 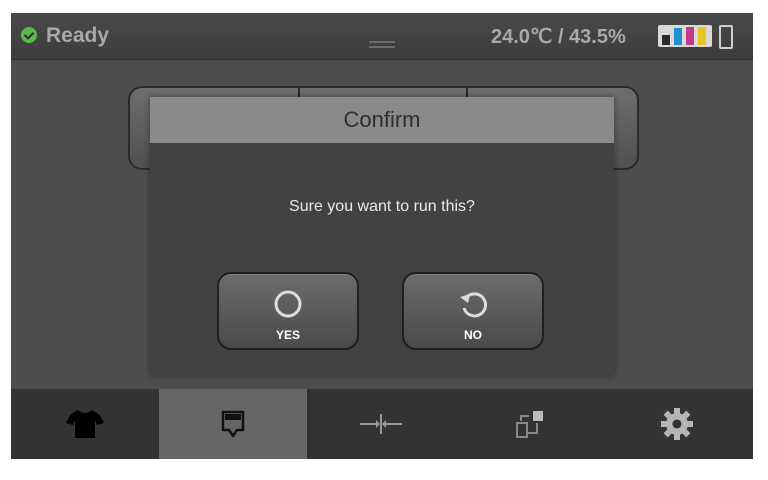 I want to click on tshirt-icon, so click(x=85, y=424).